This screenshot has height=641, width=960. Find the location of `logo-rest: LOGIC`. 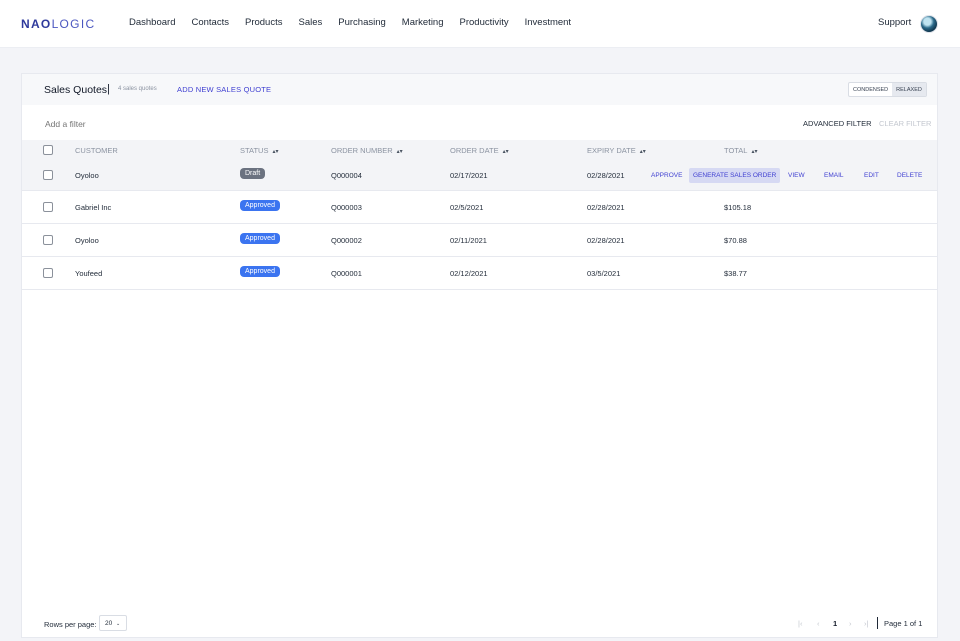

logo-rest: LOGIC is located at coordinates (73, 24).